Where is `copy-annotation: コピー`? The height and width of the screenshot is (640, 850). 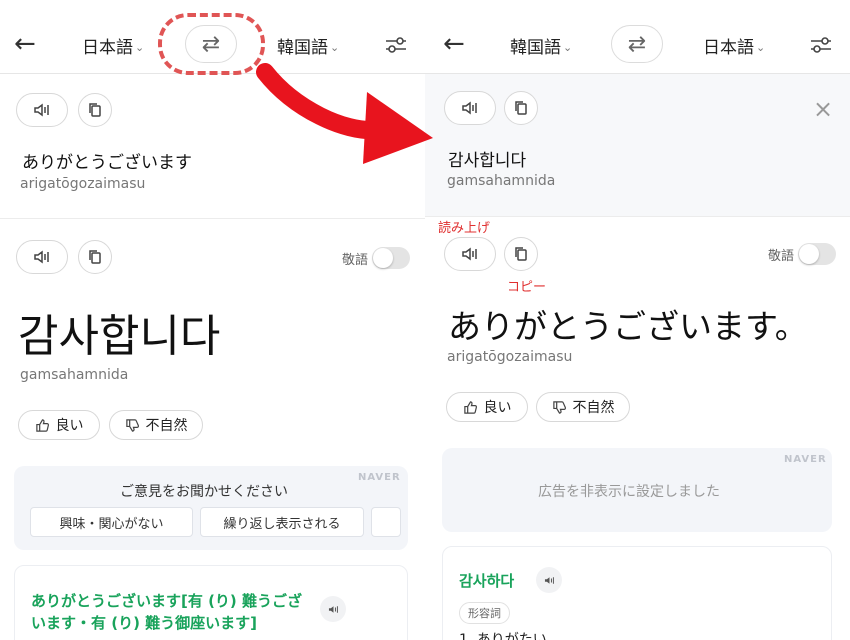
copy-annotation: コピー is located at coordinates (527, 287).